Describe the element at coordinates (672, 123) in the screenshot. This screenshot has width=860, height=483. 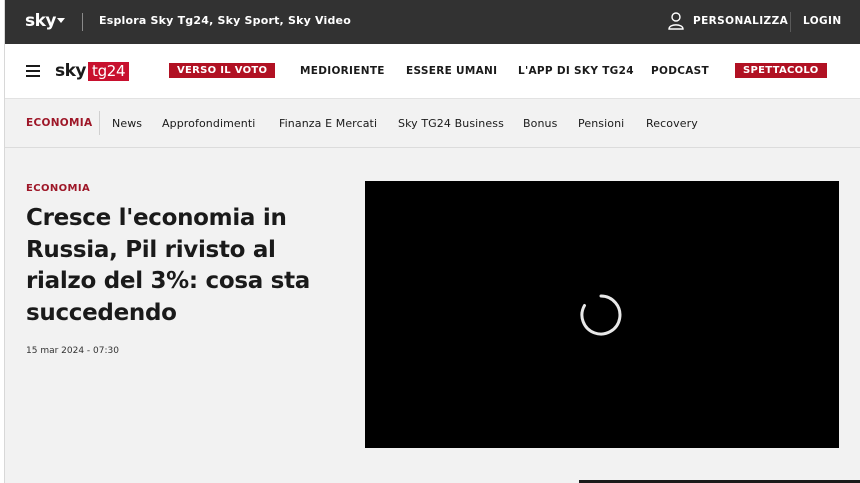
I see `section-item-recovery: Recovery` at that location.